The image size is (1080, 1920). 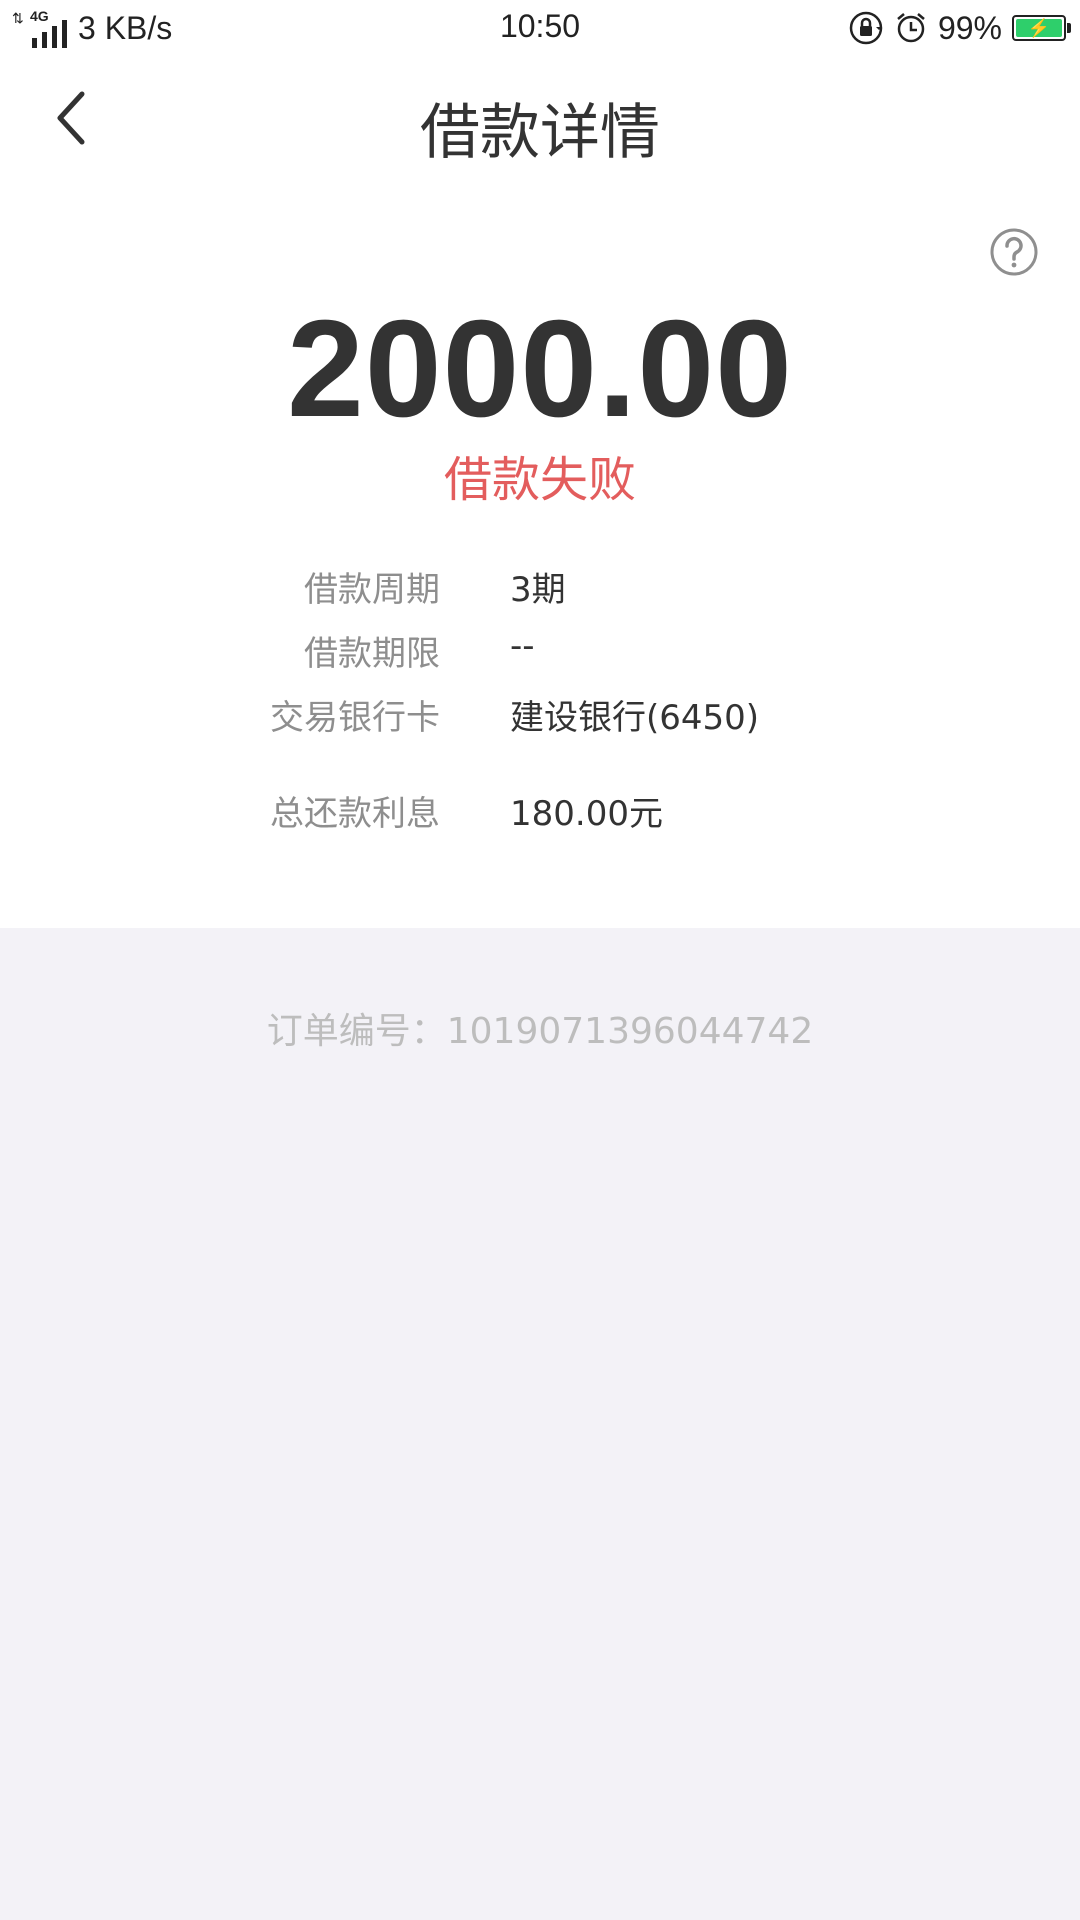 I want to click on detail-row-period: 借款周期 3期, so click(x=540, y=587).